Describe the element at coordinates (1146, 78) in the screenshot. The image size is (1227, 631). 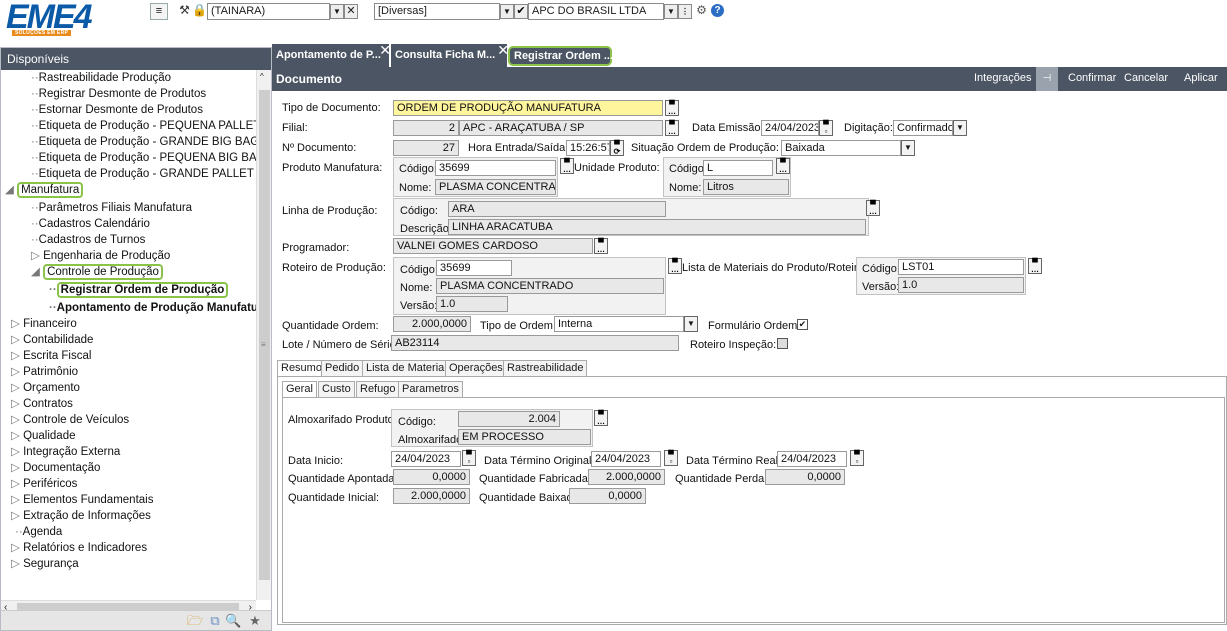
I see `cancelar-button: Cancelar` at that location.